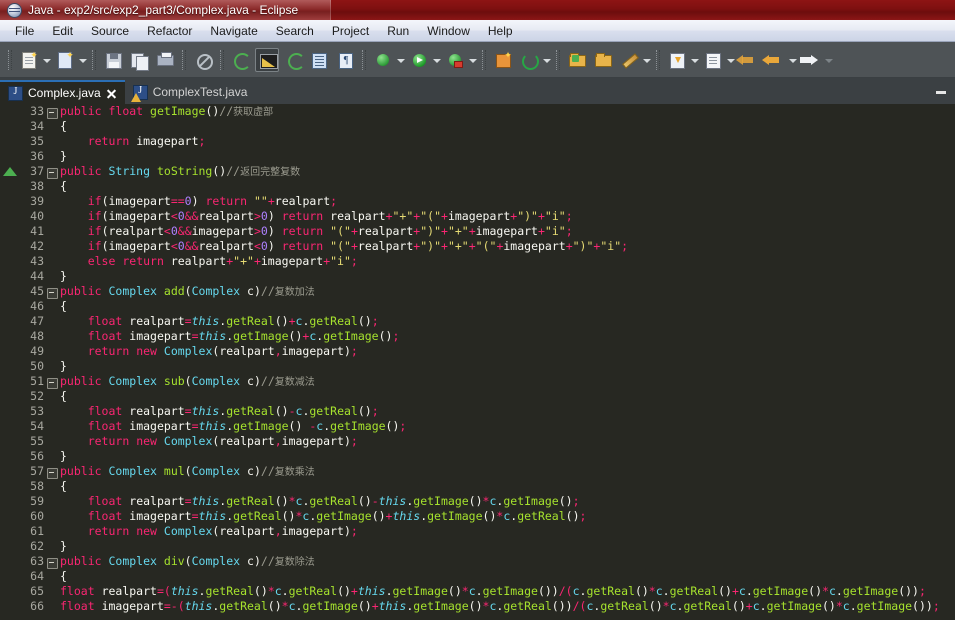  What do you see at coordinates (477, 576) in the screenshot?
I see `code-line: 64{` at bounding box center [477, 576].